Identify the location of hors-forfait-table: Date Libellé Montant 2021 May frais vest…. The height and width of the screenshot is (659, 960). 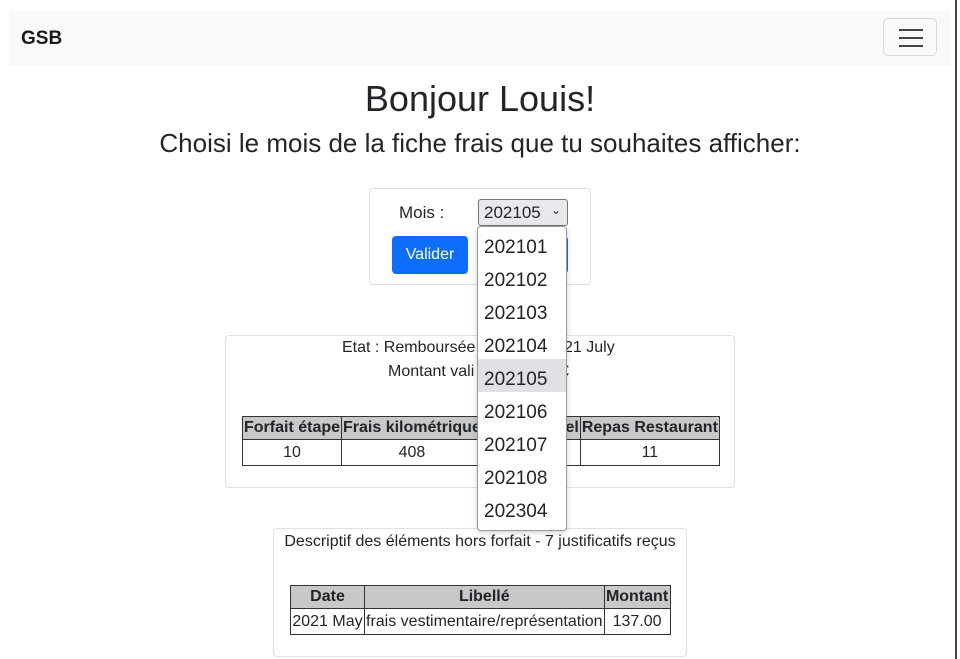
(480, 610).